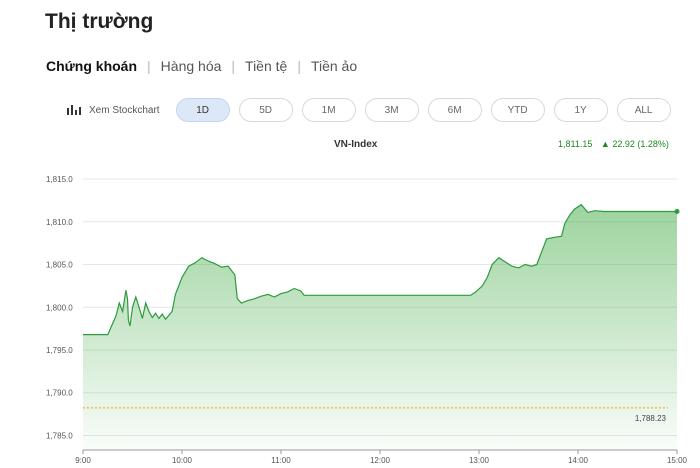 The height and width of the screenshot is (468, 700). What do you see at coordinates (281, 460) in the screenshot?
I see `x-tick-label: 11:00` at bounding box center [281, 460].